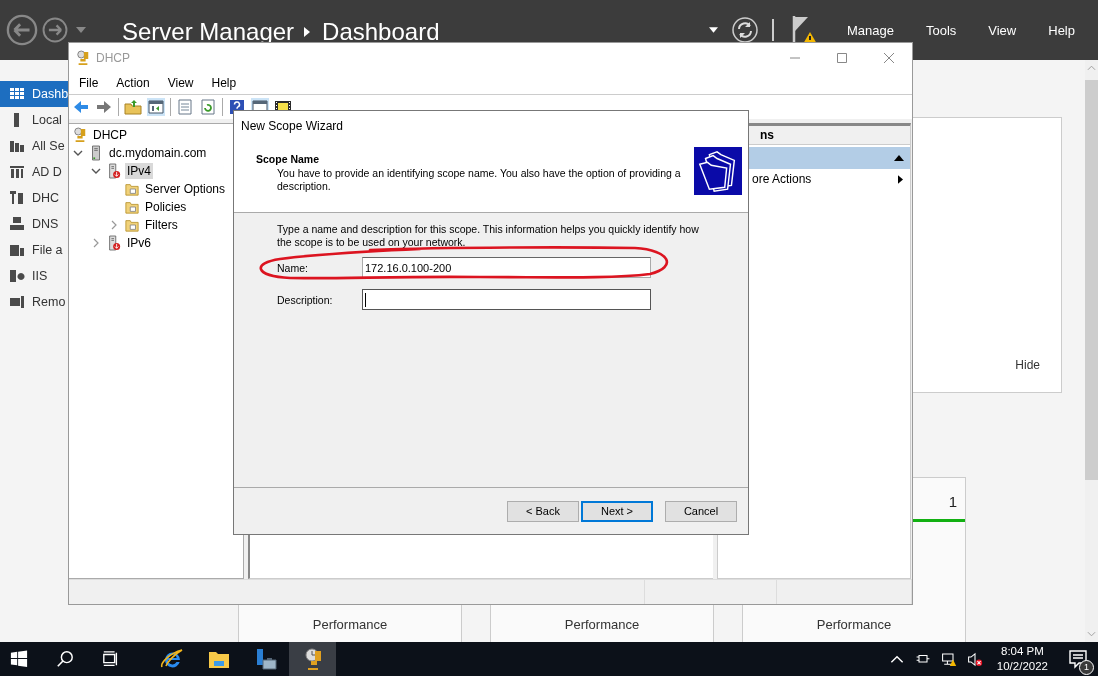 Image resolution: width=1098 pixels, height=676 pixels. I want to click on maximize-icon, so click(842, 57).